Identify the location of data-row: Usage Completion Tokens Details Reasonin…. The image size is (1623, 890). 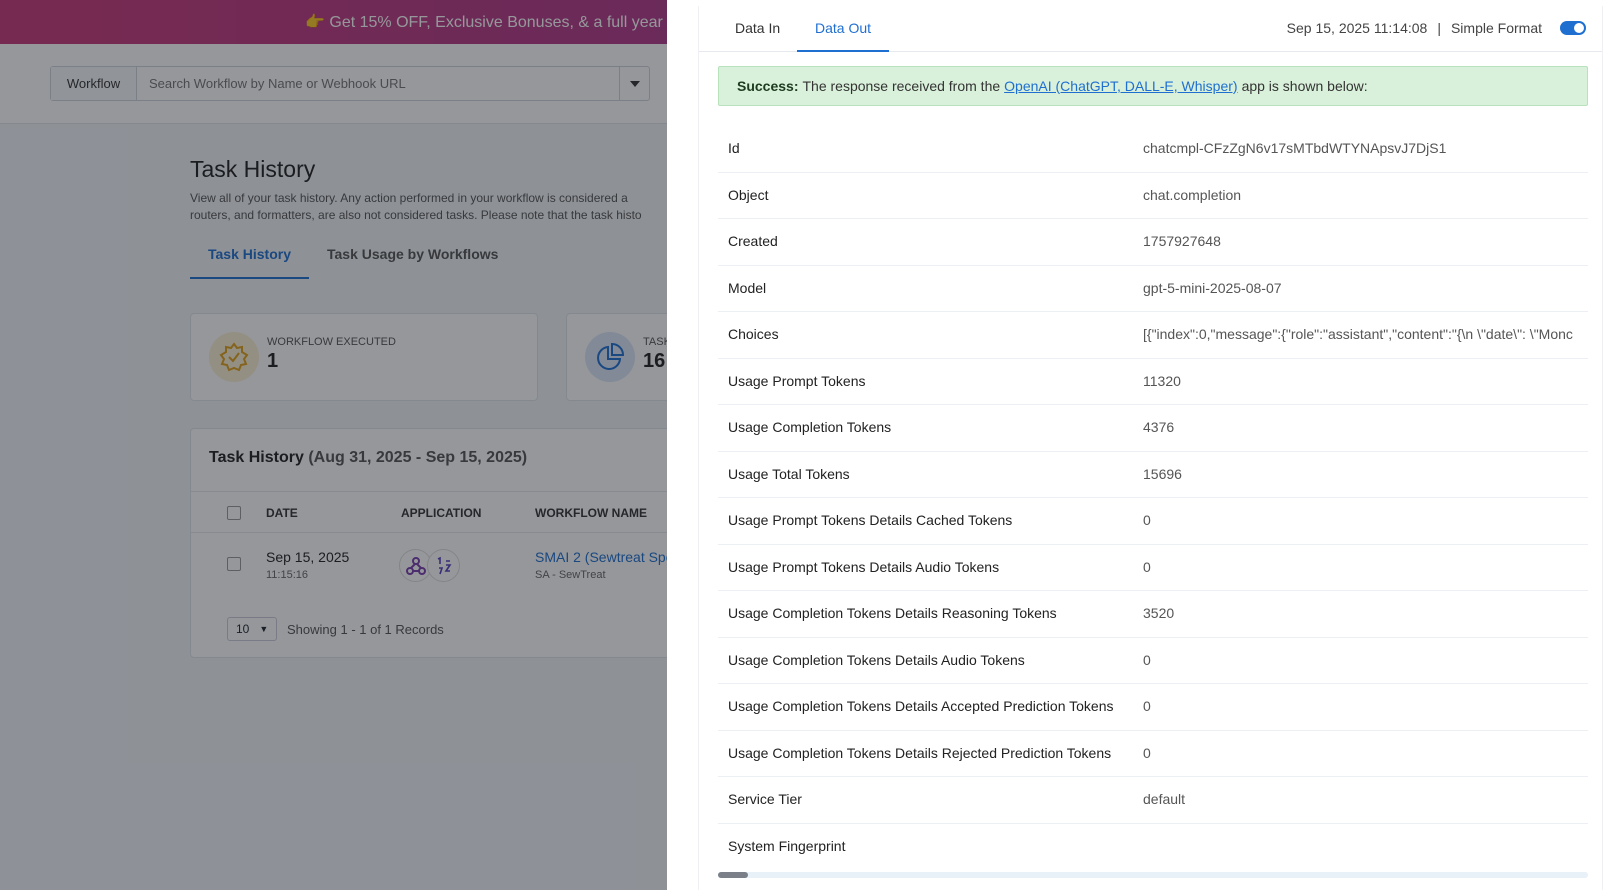
(1153, 614).